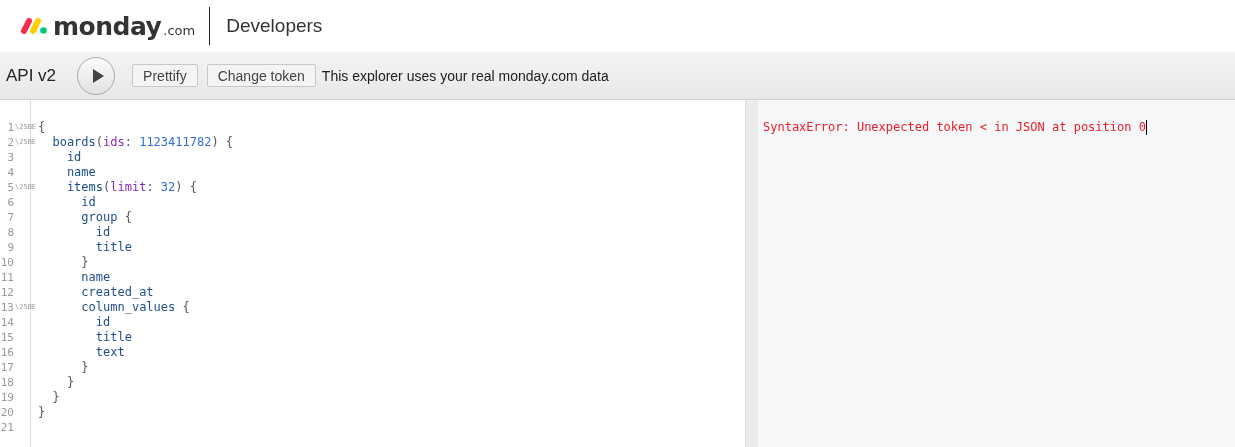 The image size is (1235, 447). Describe the element at coordinates (7, 352) in the screenshot. I see `line-number: 16` at that location.